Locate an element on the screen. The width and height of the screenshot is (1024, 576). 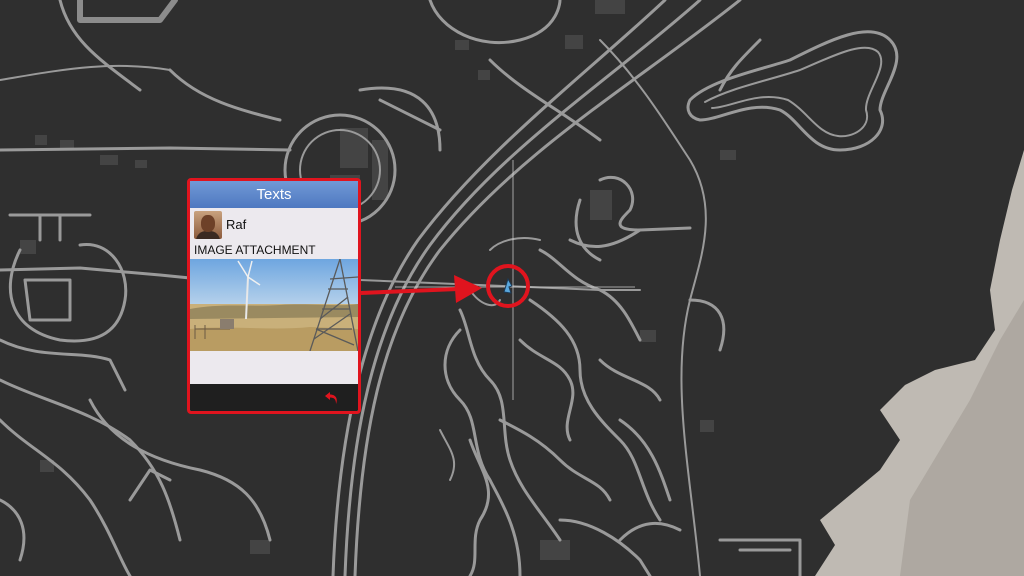
phone-texts-panel: Texts Raf IMAGE ATTACHMENT is located at coordinates (274, 296).